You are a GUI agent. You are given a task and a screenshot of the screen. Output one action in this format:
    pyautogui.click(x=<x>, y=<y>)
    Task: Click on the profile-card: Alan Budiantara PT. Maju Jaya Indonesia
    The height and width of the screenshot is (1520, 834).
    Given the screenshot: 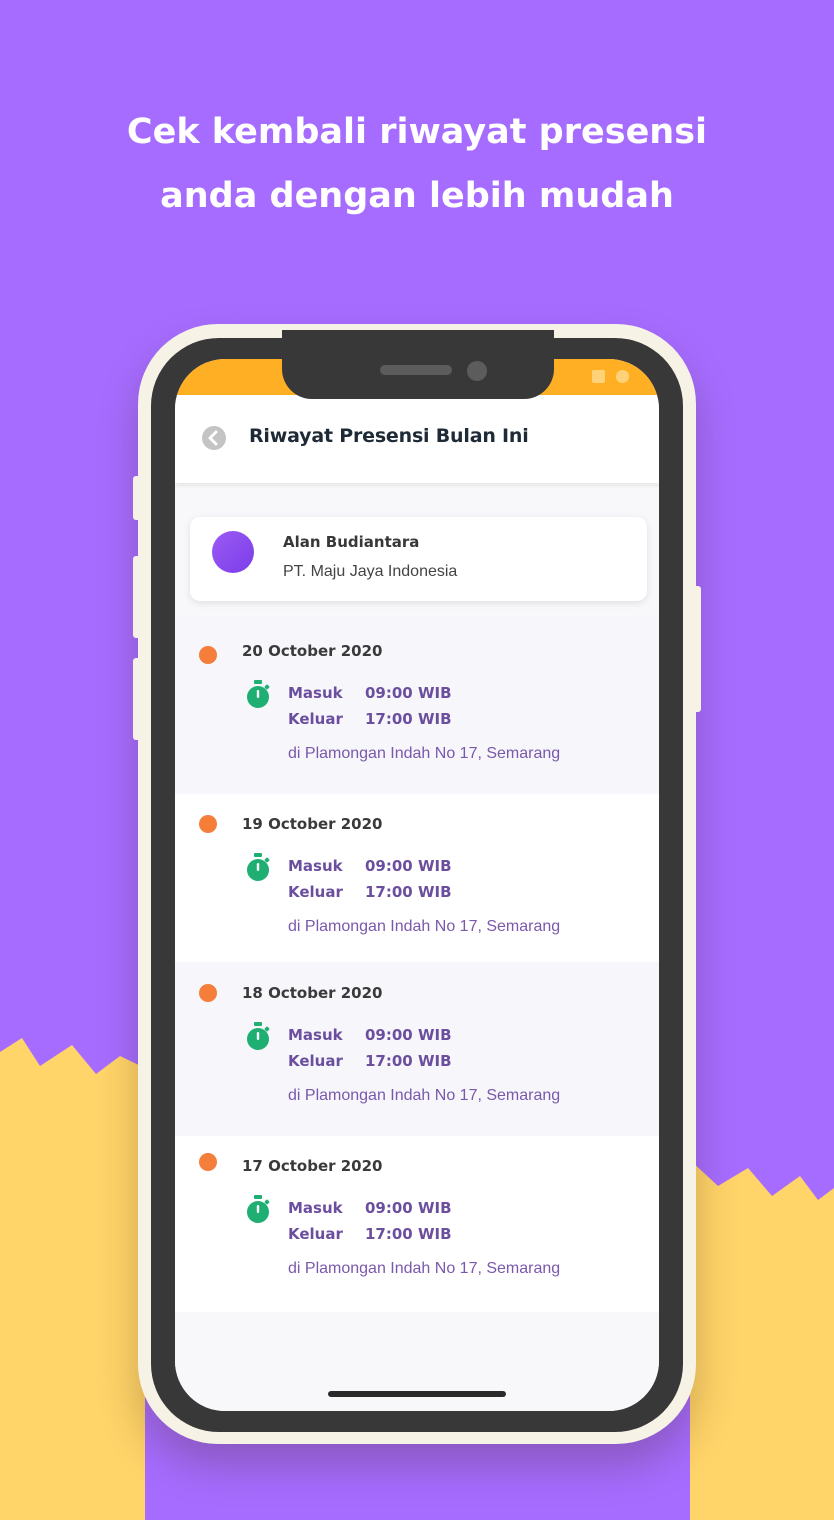 What is the action you would take?
    pyautogui.click(x=418, y=559)
    